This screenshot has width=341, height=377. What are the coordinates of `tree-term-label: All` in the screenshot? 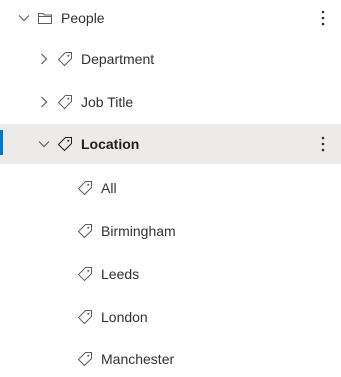 It's located at (109, 188).